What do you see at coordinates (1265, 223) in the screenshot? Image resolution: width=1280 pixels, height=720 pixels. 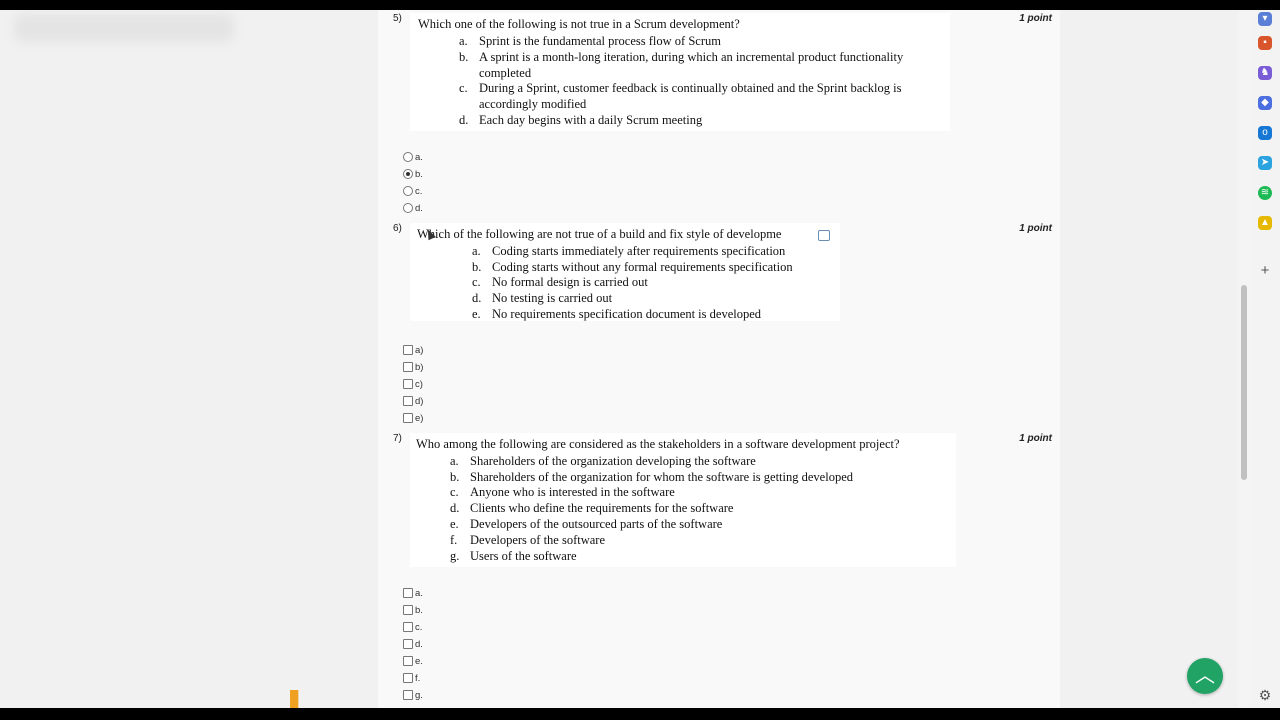 I see `games-icon: ▲` at bounding box center [1265, 223].